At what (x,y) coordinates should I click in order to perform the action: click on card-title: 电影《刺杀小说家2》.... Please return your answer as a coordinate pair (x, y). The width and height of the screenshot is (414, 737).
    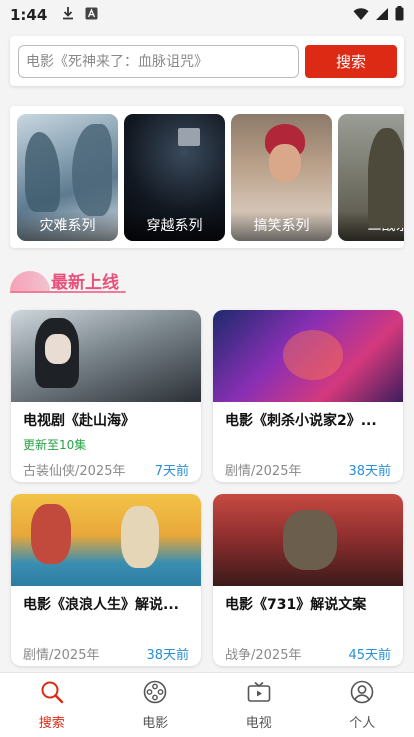
    Looking at the image, I should click on (301, 421).